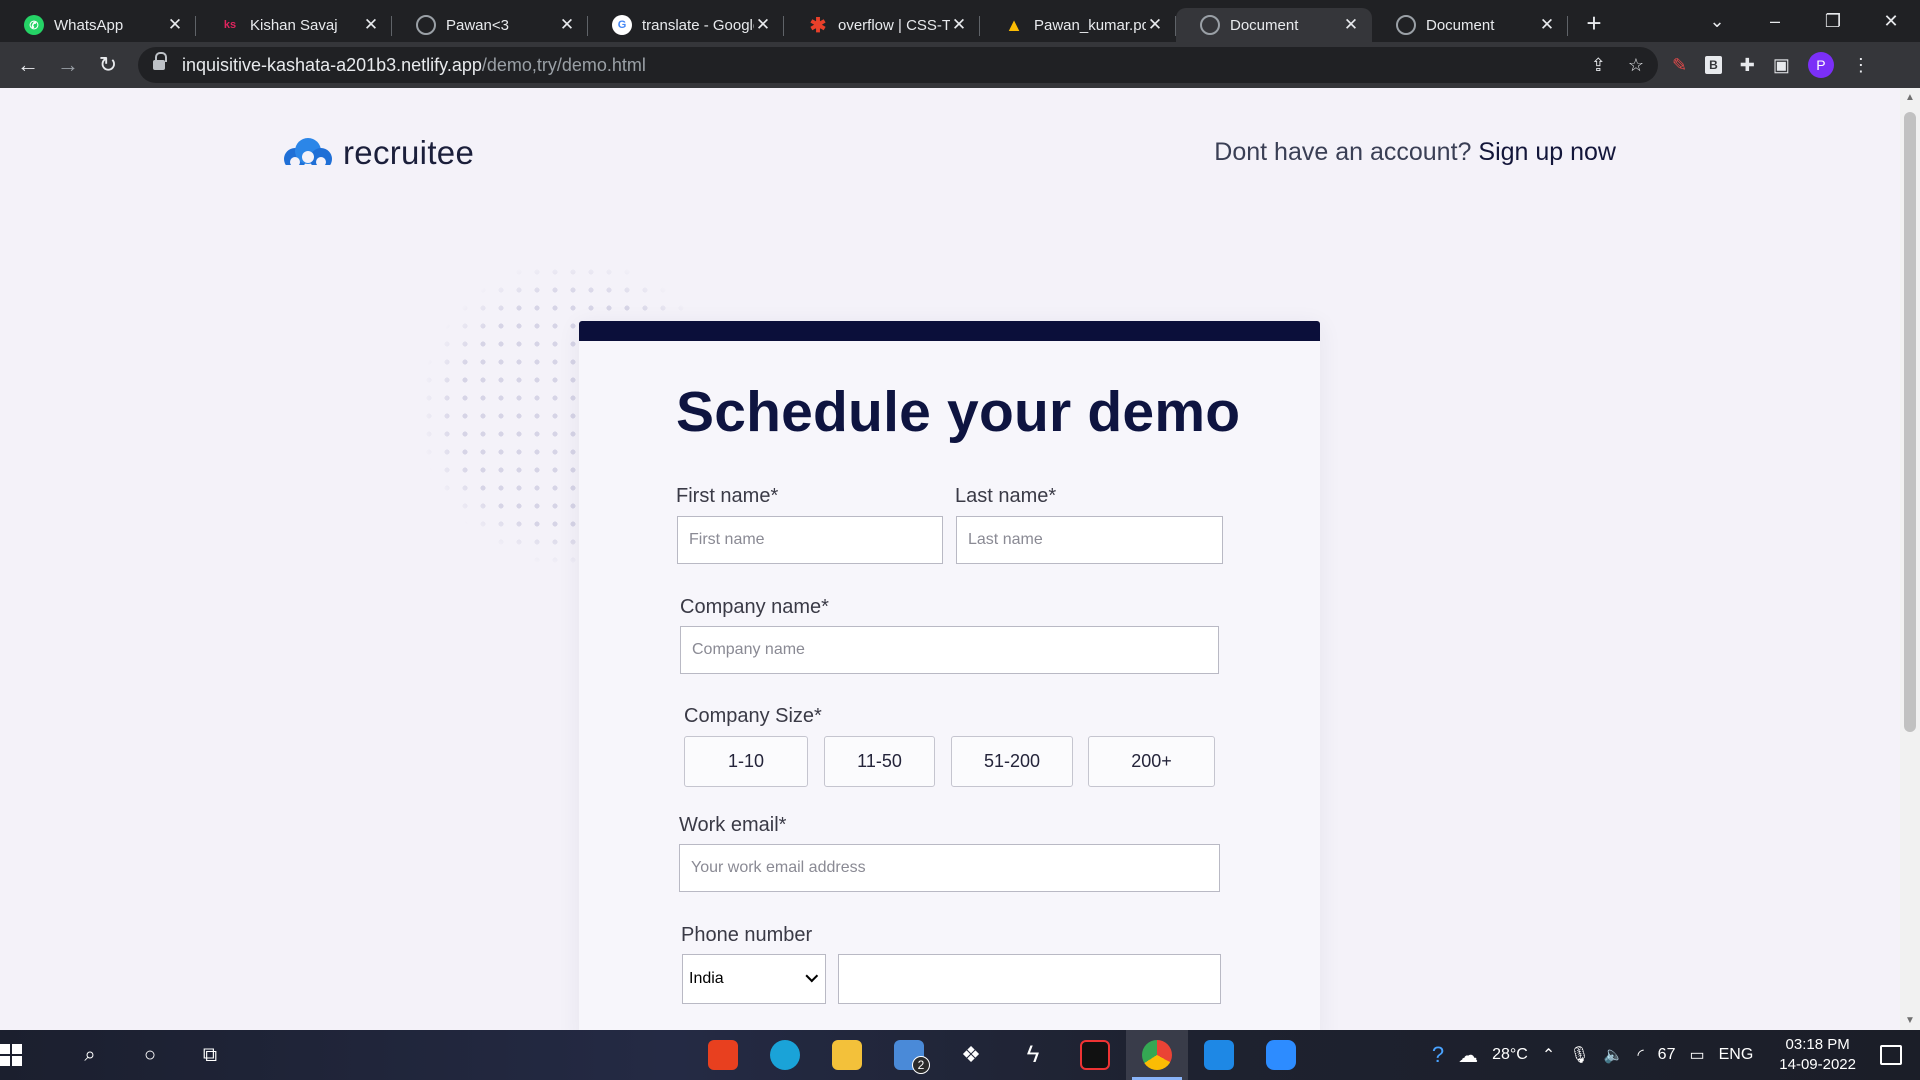  What do you see at coordinates (1891, 1055) in the screenshot?
I see `notification-center-icon` at bounding box center [1891, 1055].